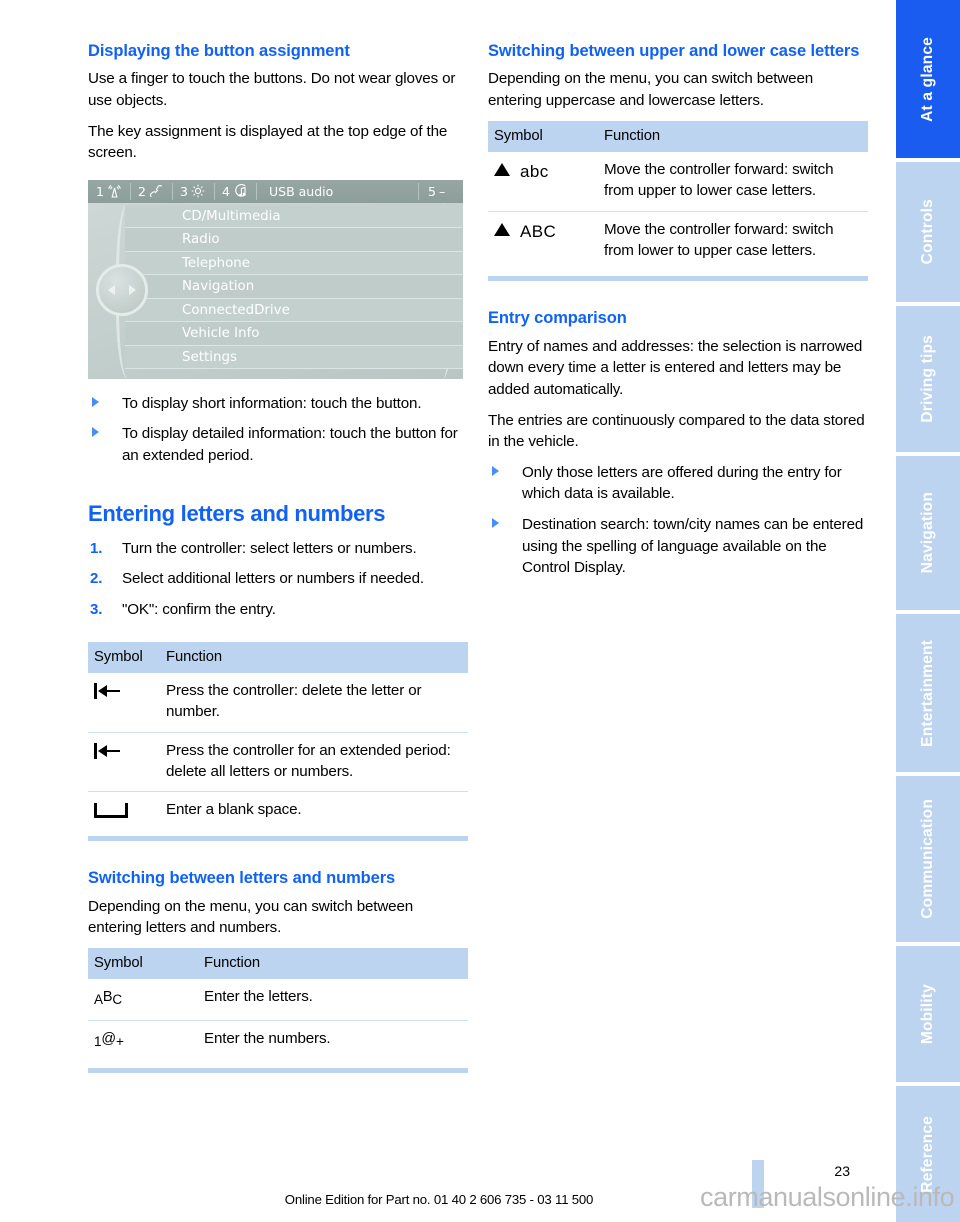 This screenshot has width=960, height=1222. I want to click on idrive-topbar: 1 2 3 4 USB audio 5 –, so click(275, 191).